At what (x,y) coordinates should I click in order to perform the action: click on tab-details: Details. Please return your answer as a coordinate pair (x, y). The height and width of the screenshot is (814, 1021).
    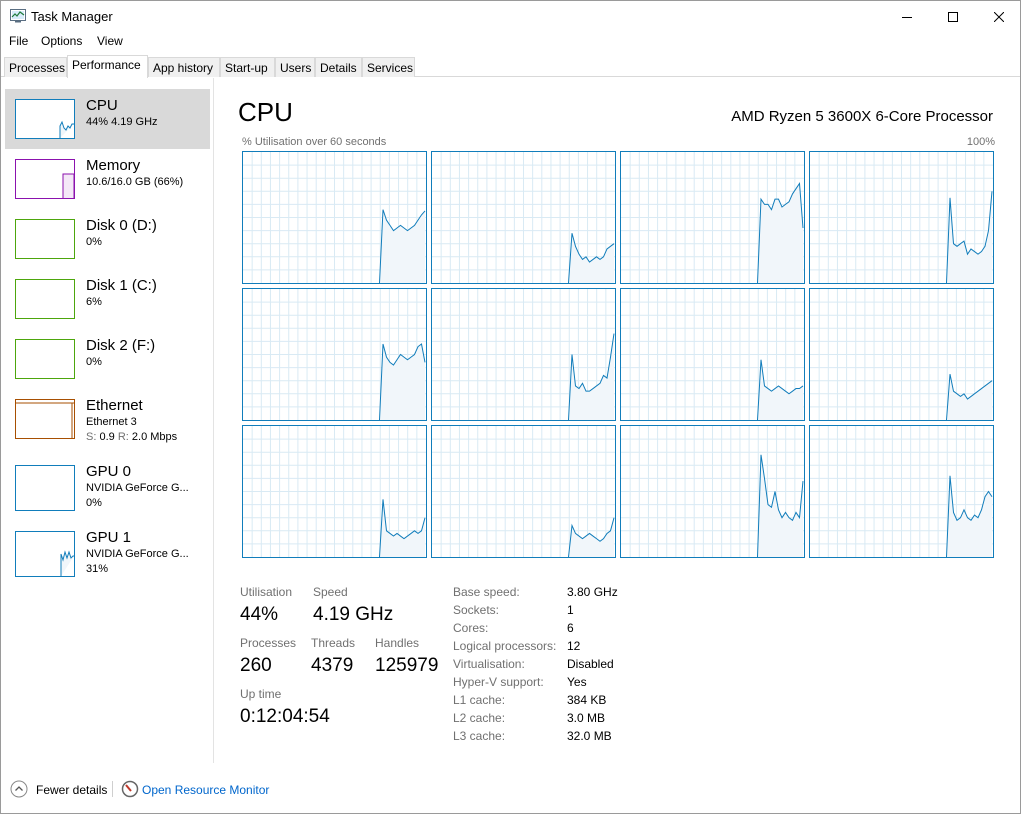
    Looking at the image, I should click on (338, 67).